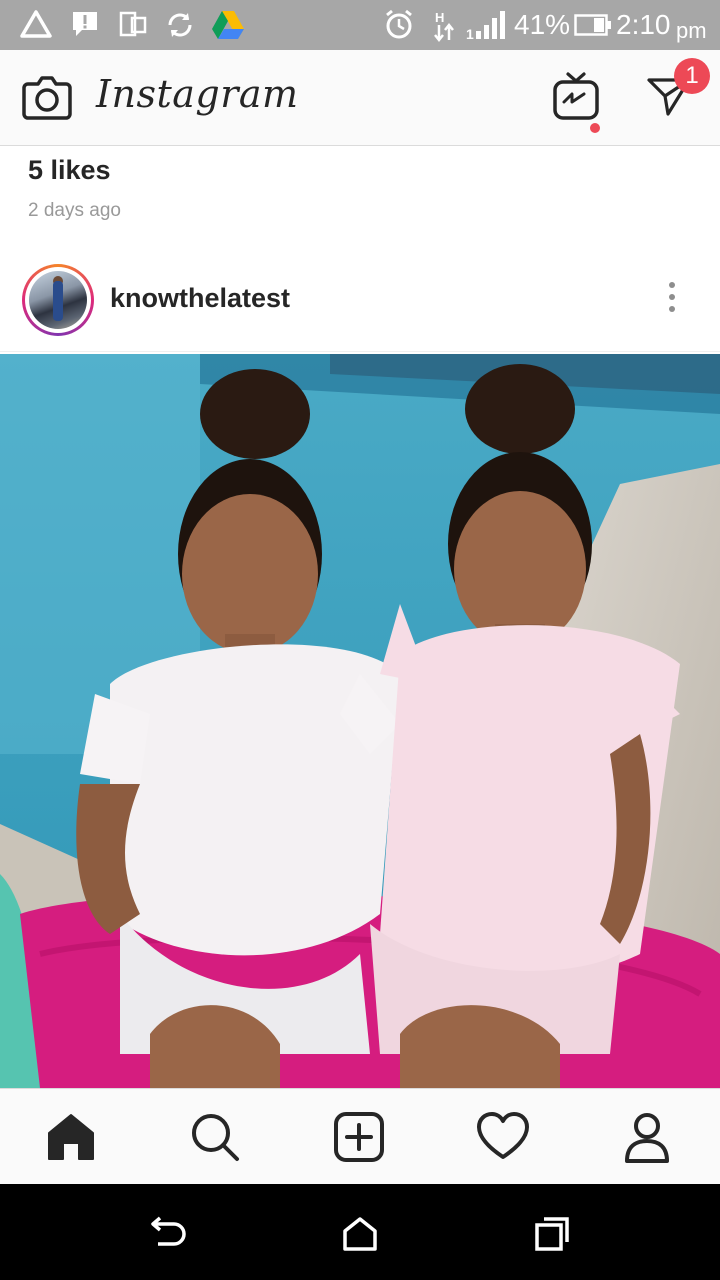 This screenshot has height=1280, width=720. I want to click on post-username: knowthelatest, so click(200, 298).